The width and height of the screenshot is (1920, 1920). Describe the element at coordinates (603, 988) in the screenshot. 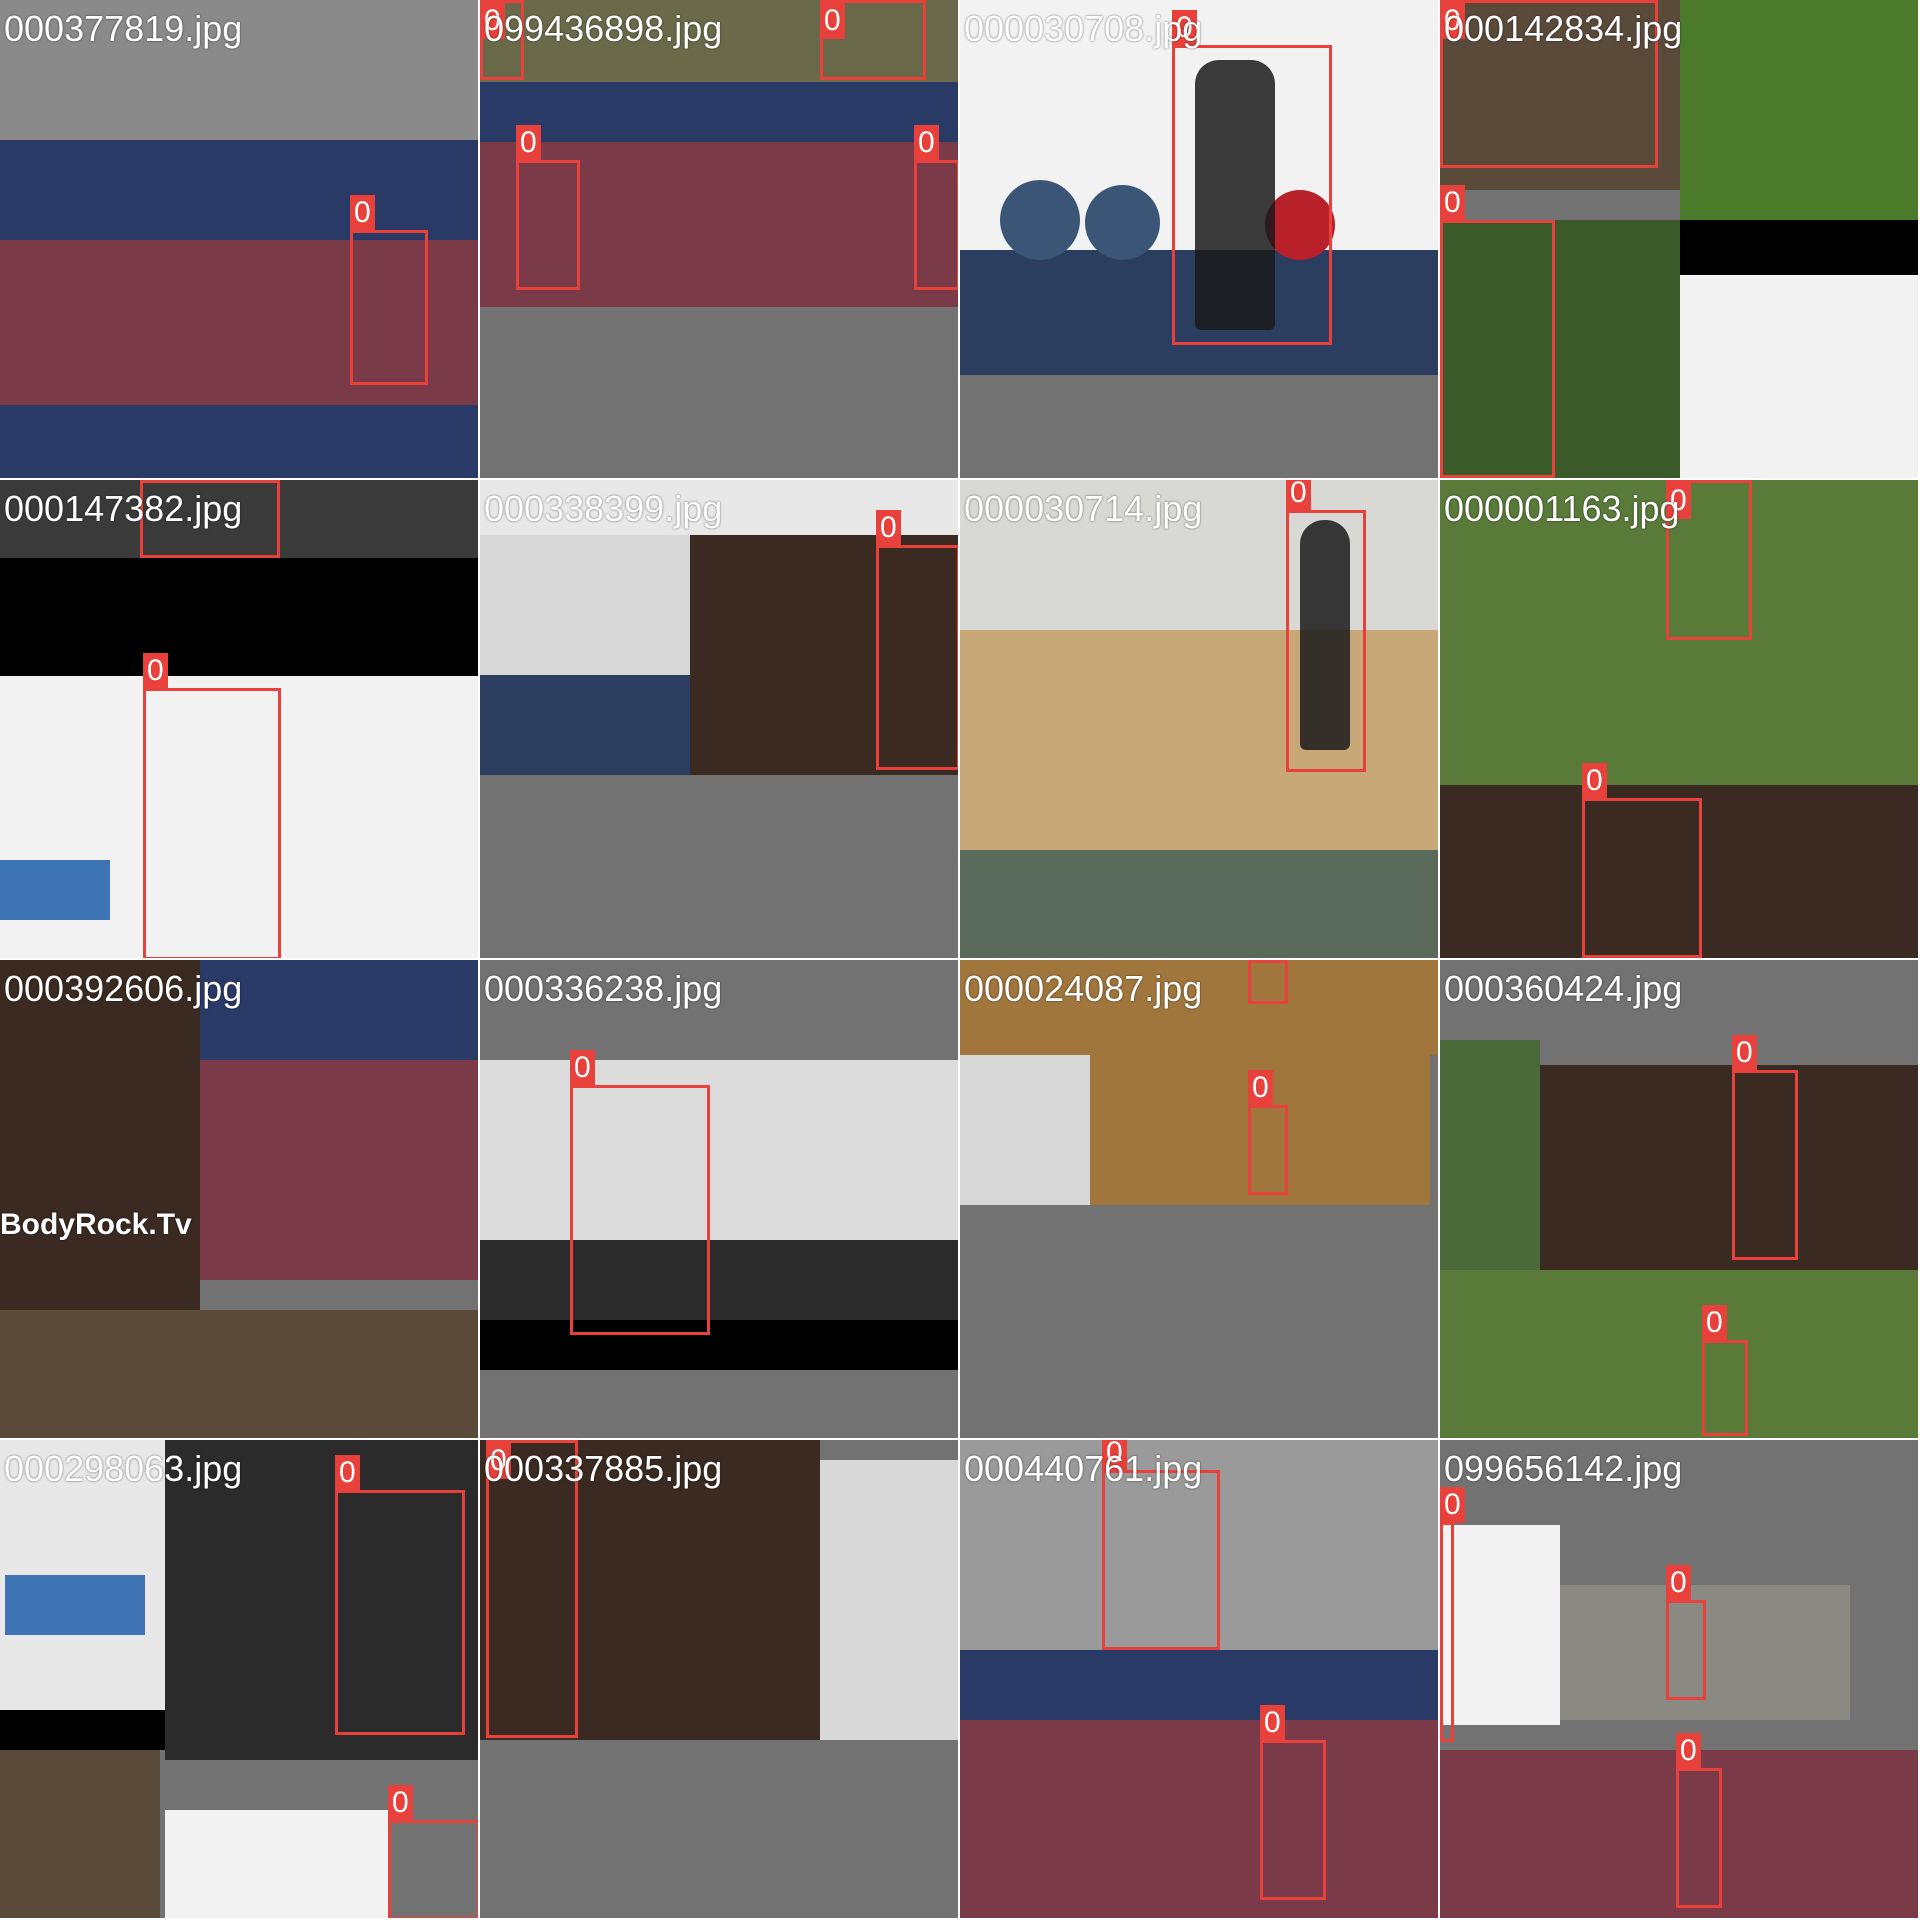

I see `filename-label: 000336238.jpg` at that location.